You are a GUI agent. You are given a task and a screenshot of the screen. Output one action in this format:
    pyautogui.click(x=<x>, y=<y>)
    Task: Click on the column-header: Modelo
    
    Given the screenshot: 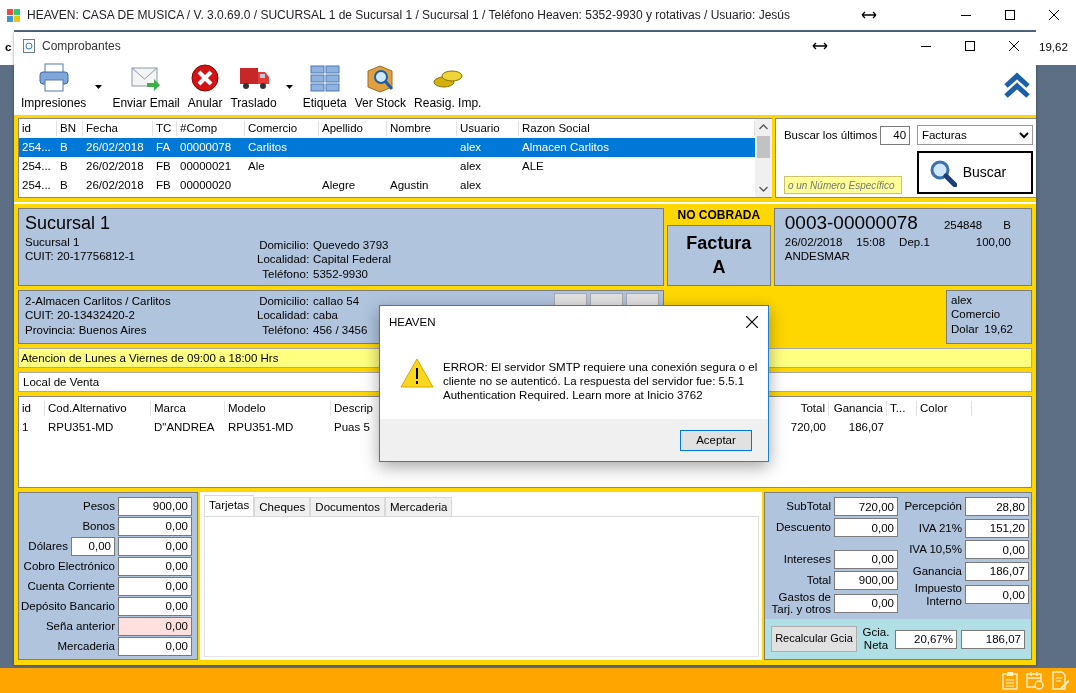 What is the action you would take?
    pyautogui.click(x=278, y=408)
    